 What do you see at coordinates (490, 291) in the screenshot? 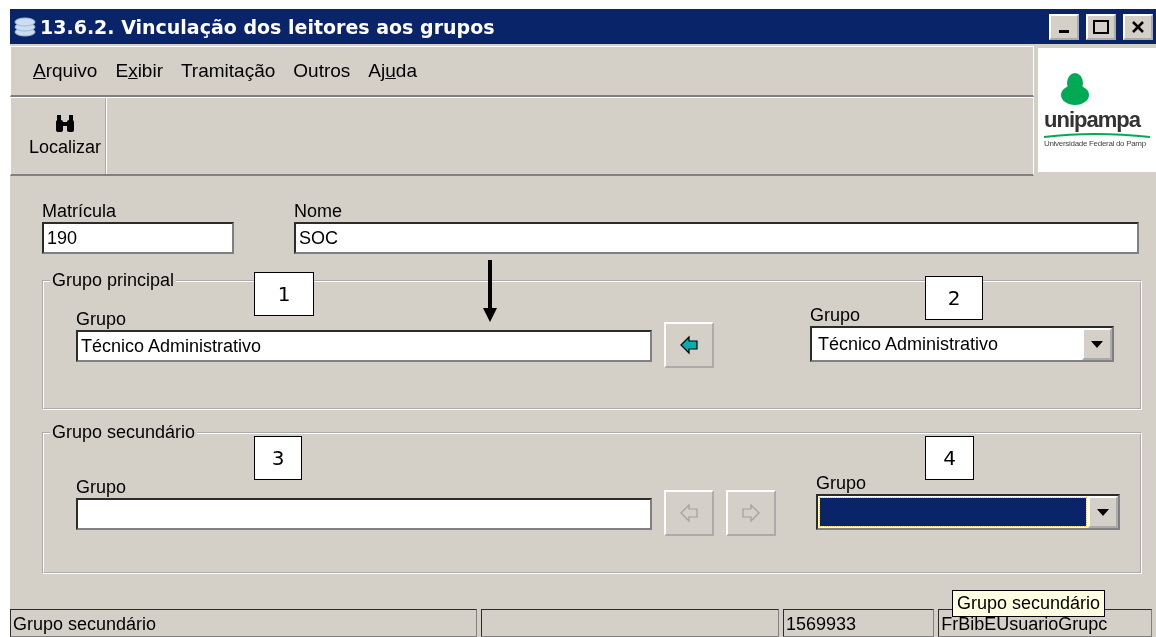
I see `down-arrow-icon` at bounding box center [490, 291].